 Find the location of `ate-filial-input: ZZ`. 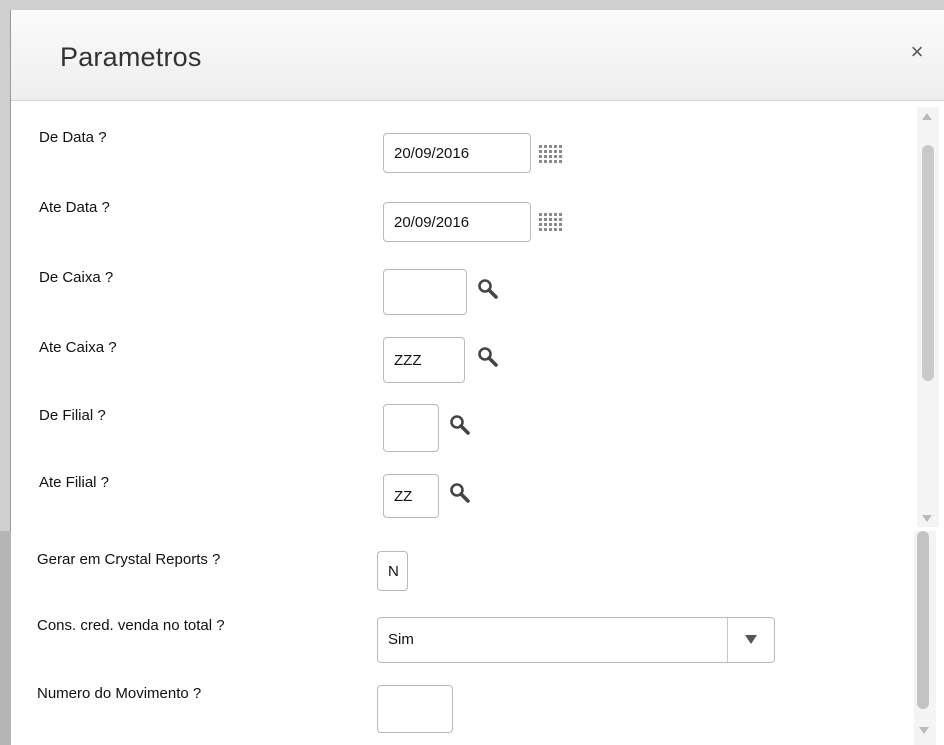

ate-filial-input: ZZ is located at coordinates (411, 496).